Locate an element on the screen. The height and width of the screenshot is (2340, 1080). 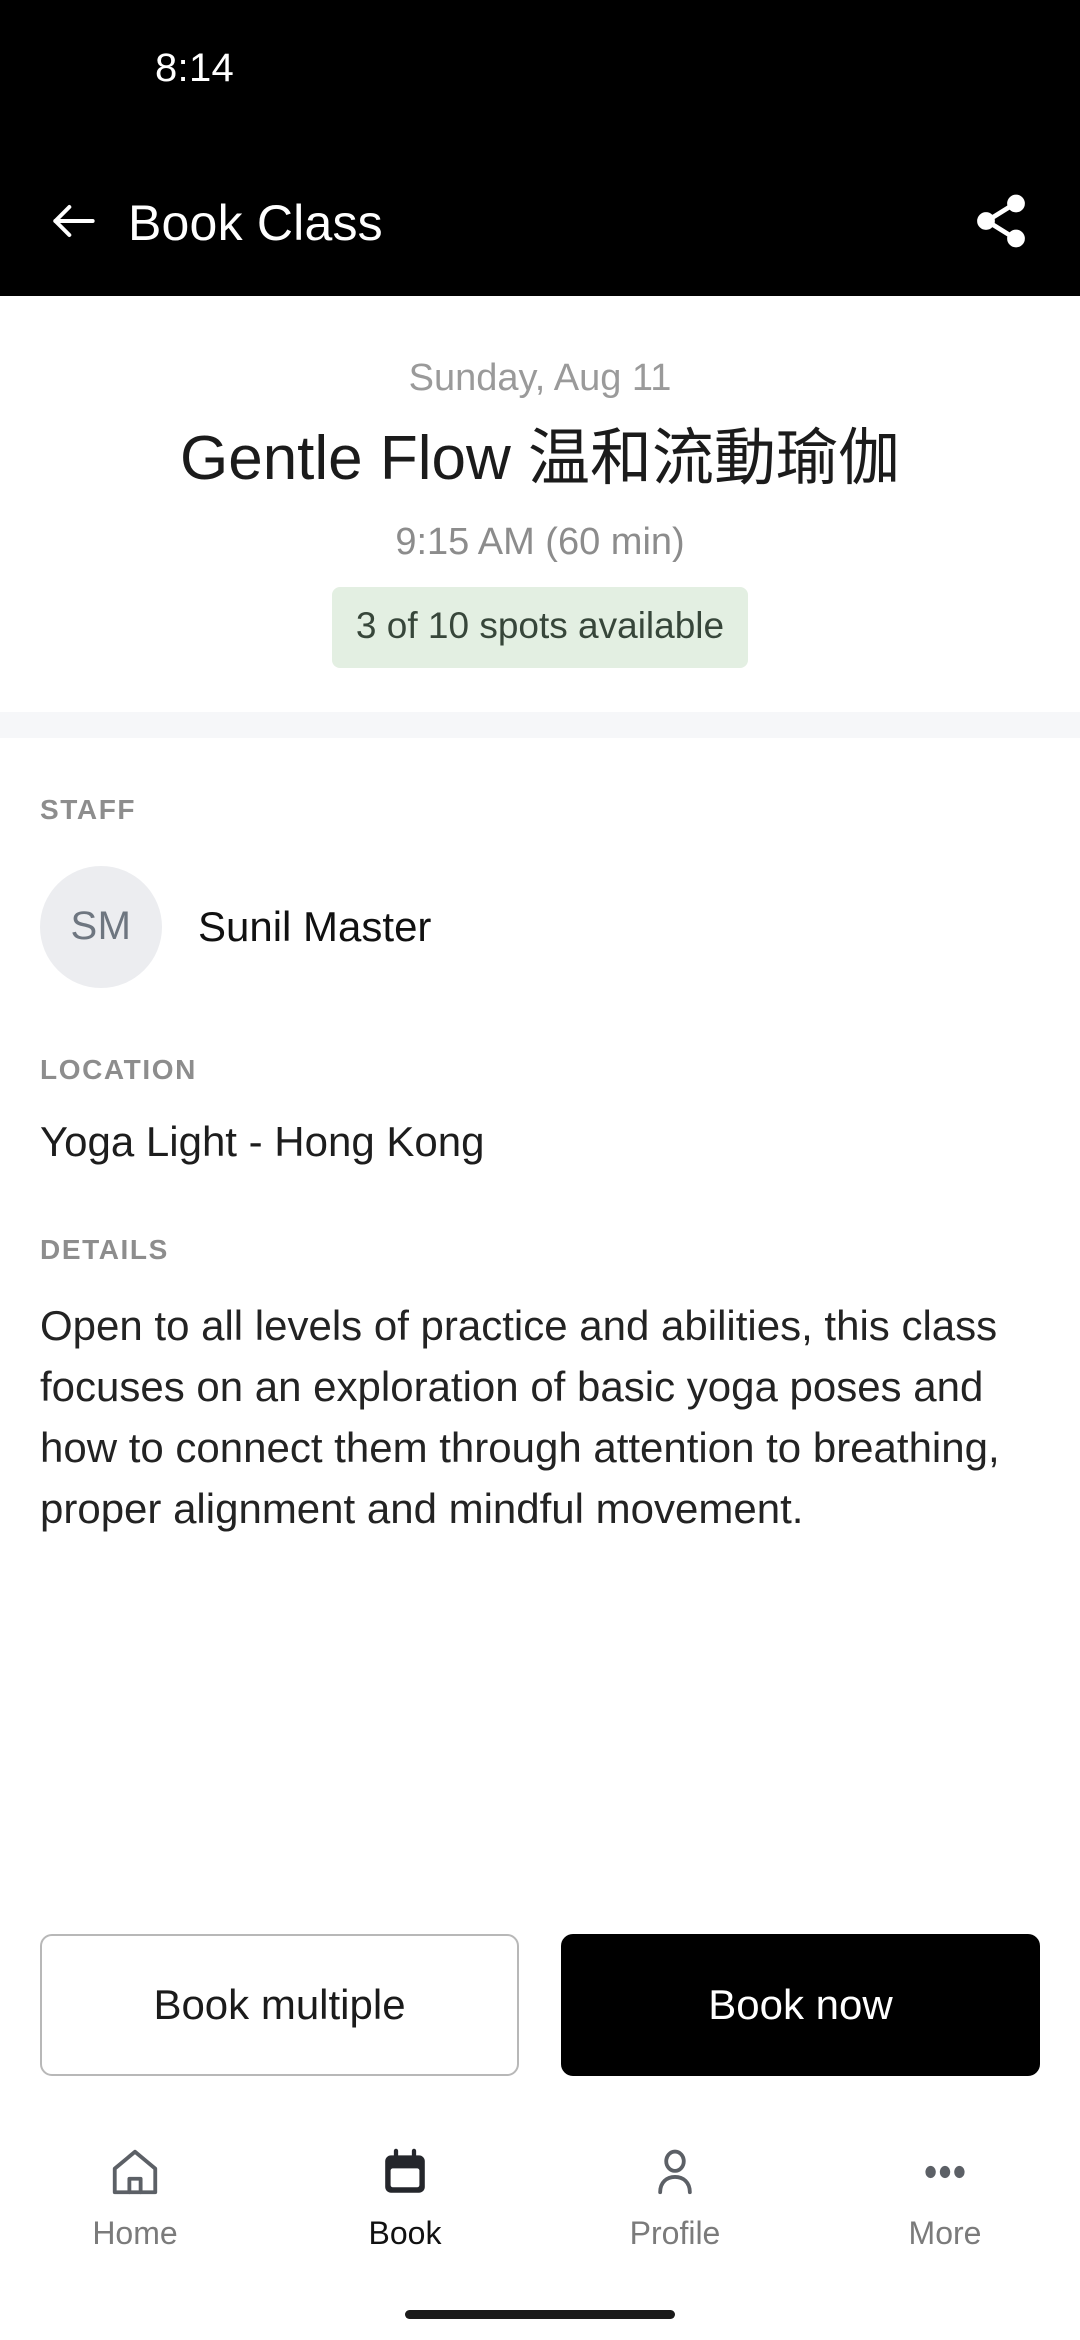
class-title: Gentle Flow 温和流動瑜伽 is located at coordinates (540, 458).